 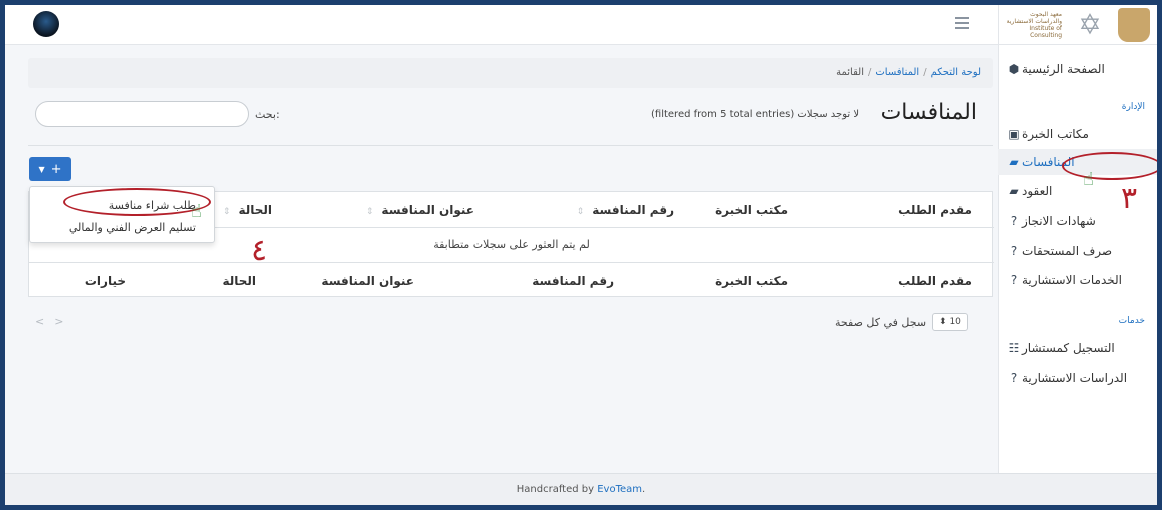 I want to click on list-icon: ☷, so click(x=1014, y=348).